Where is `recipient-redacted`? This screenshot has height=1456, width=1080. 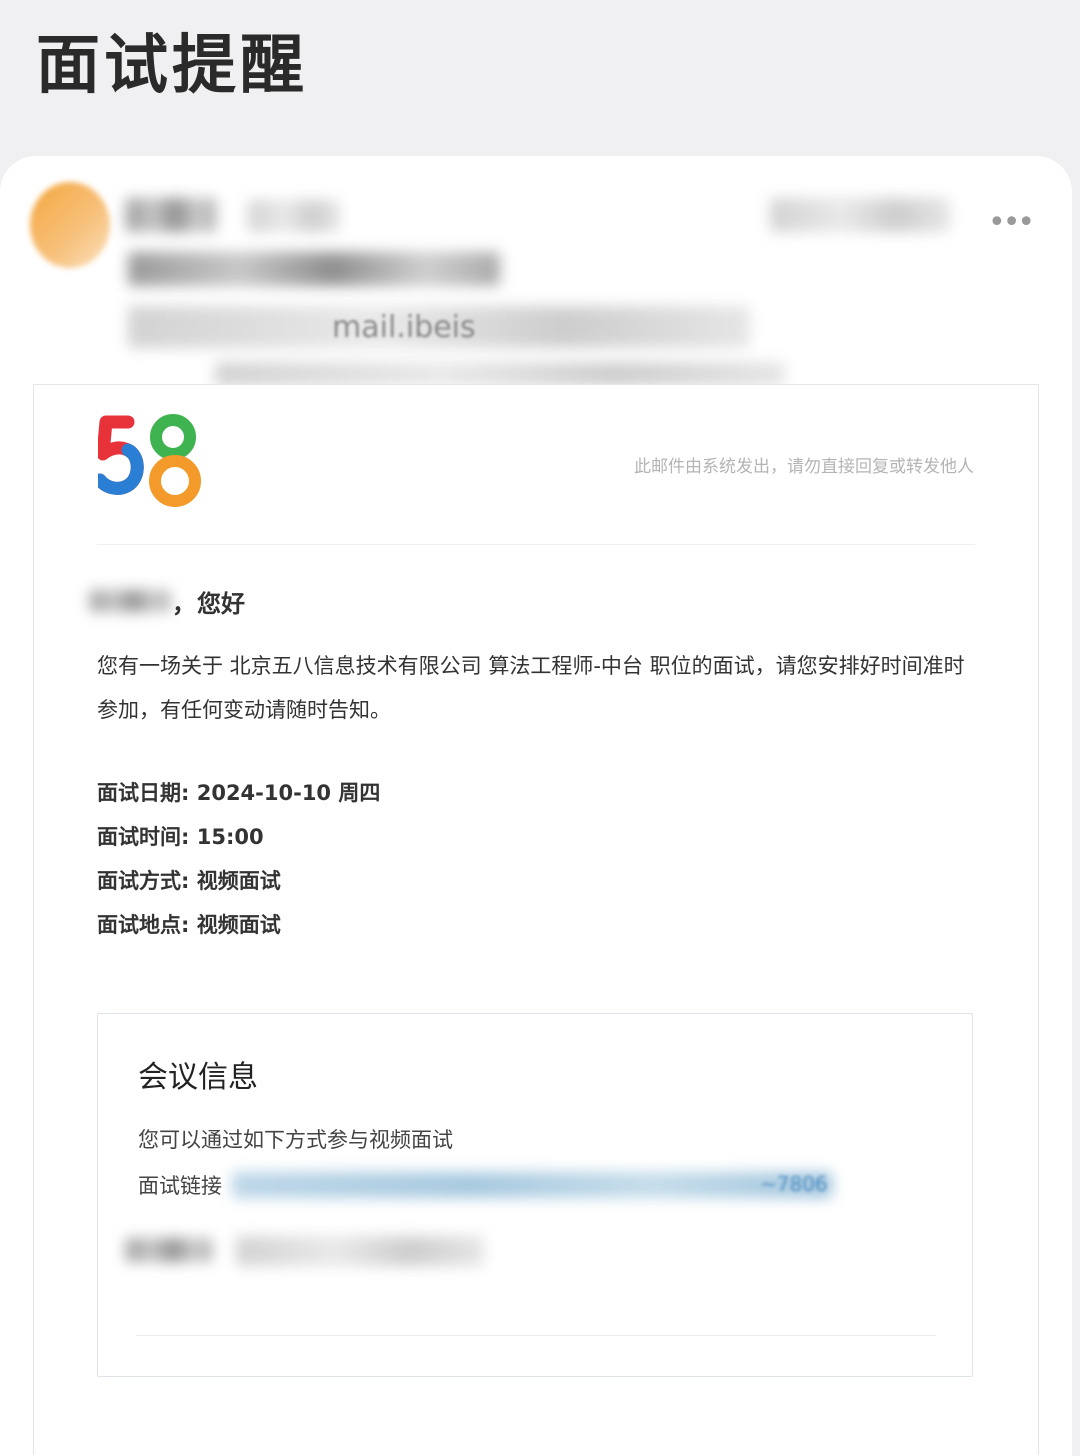 recipient-redacted is located at coordinates (314, 269).